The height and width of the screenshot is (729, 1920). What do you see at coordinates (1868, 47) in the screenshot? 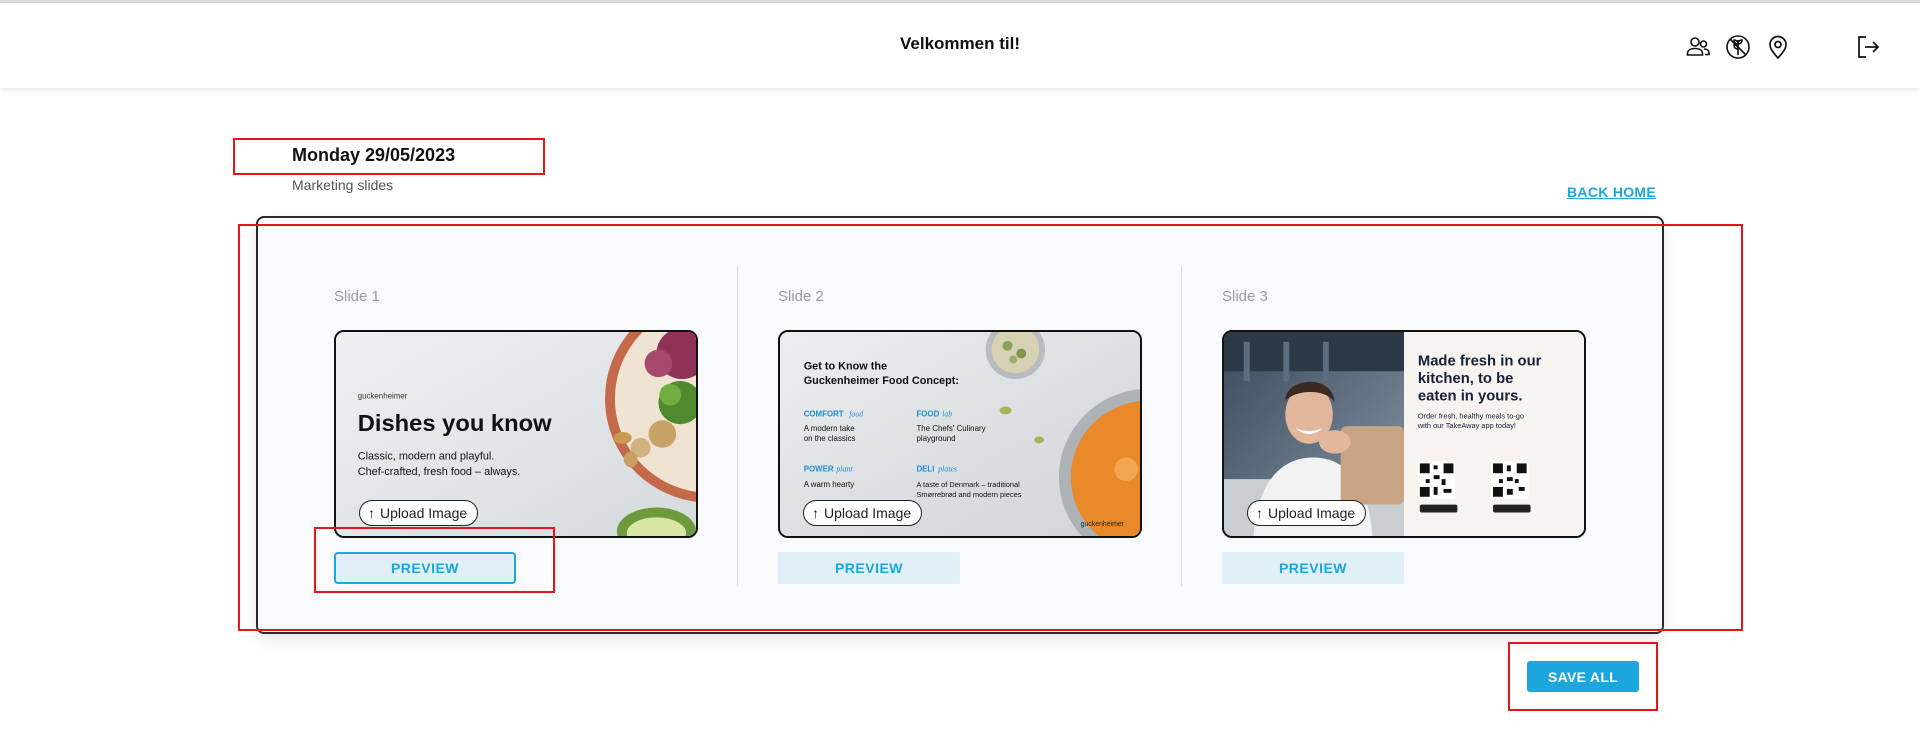
I see `logout-icon` at bounding box center [1868, 47].